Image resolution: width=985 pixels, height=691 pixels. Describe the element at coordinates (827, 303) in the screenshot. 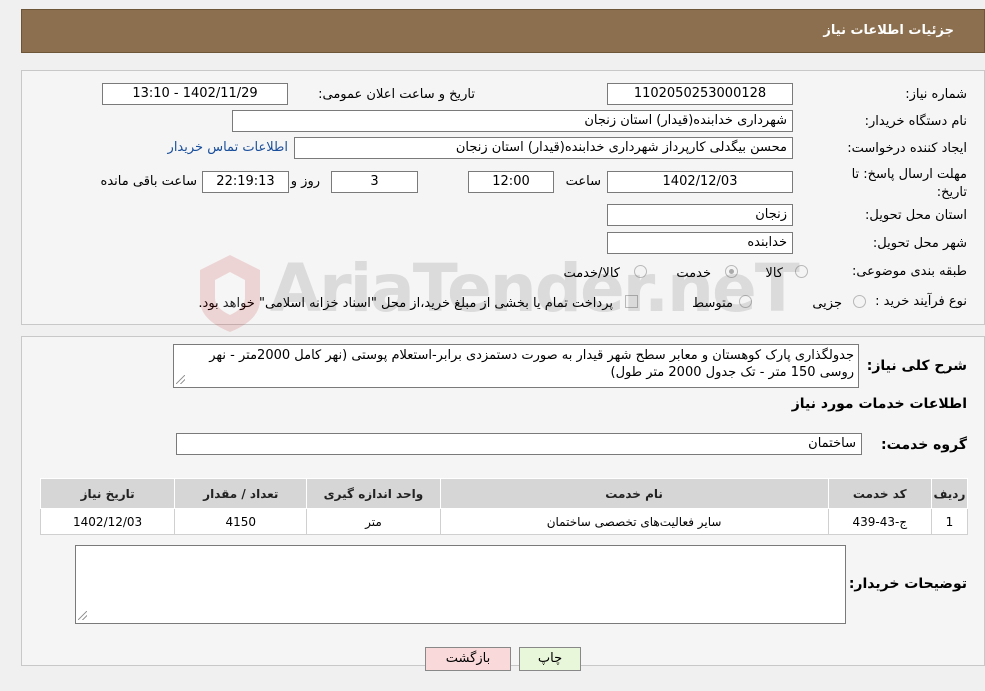

I see `purchase-type-option-minor: جزیی` at that location.